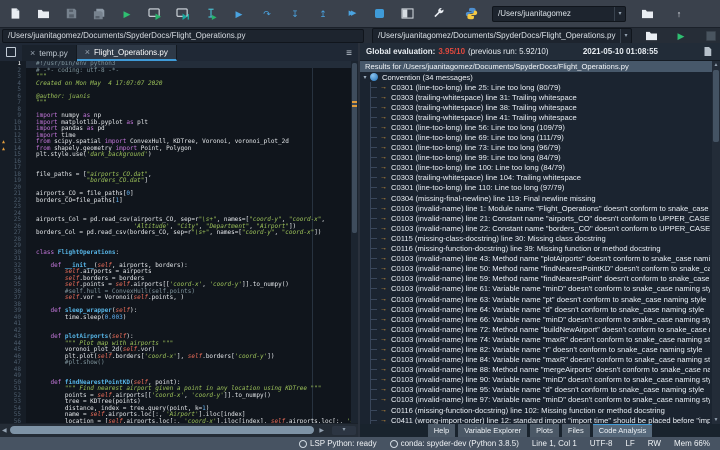 This screenshot has height=450, width=720. What do you see at coordinates (454, 443) in the screenshot?
I see `interpreter-status: conda: spyder-dev (Python 3.8.5)` at bounding box center [454, 443].